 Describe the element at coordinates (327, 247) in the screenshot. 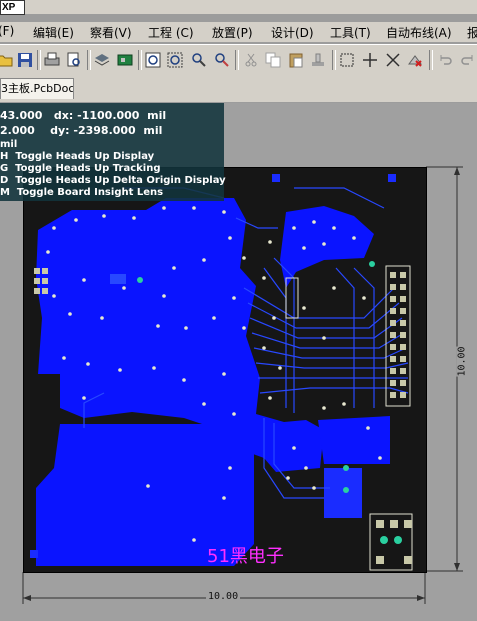

I see `copper-pour-top-right` at that location.